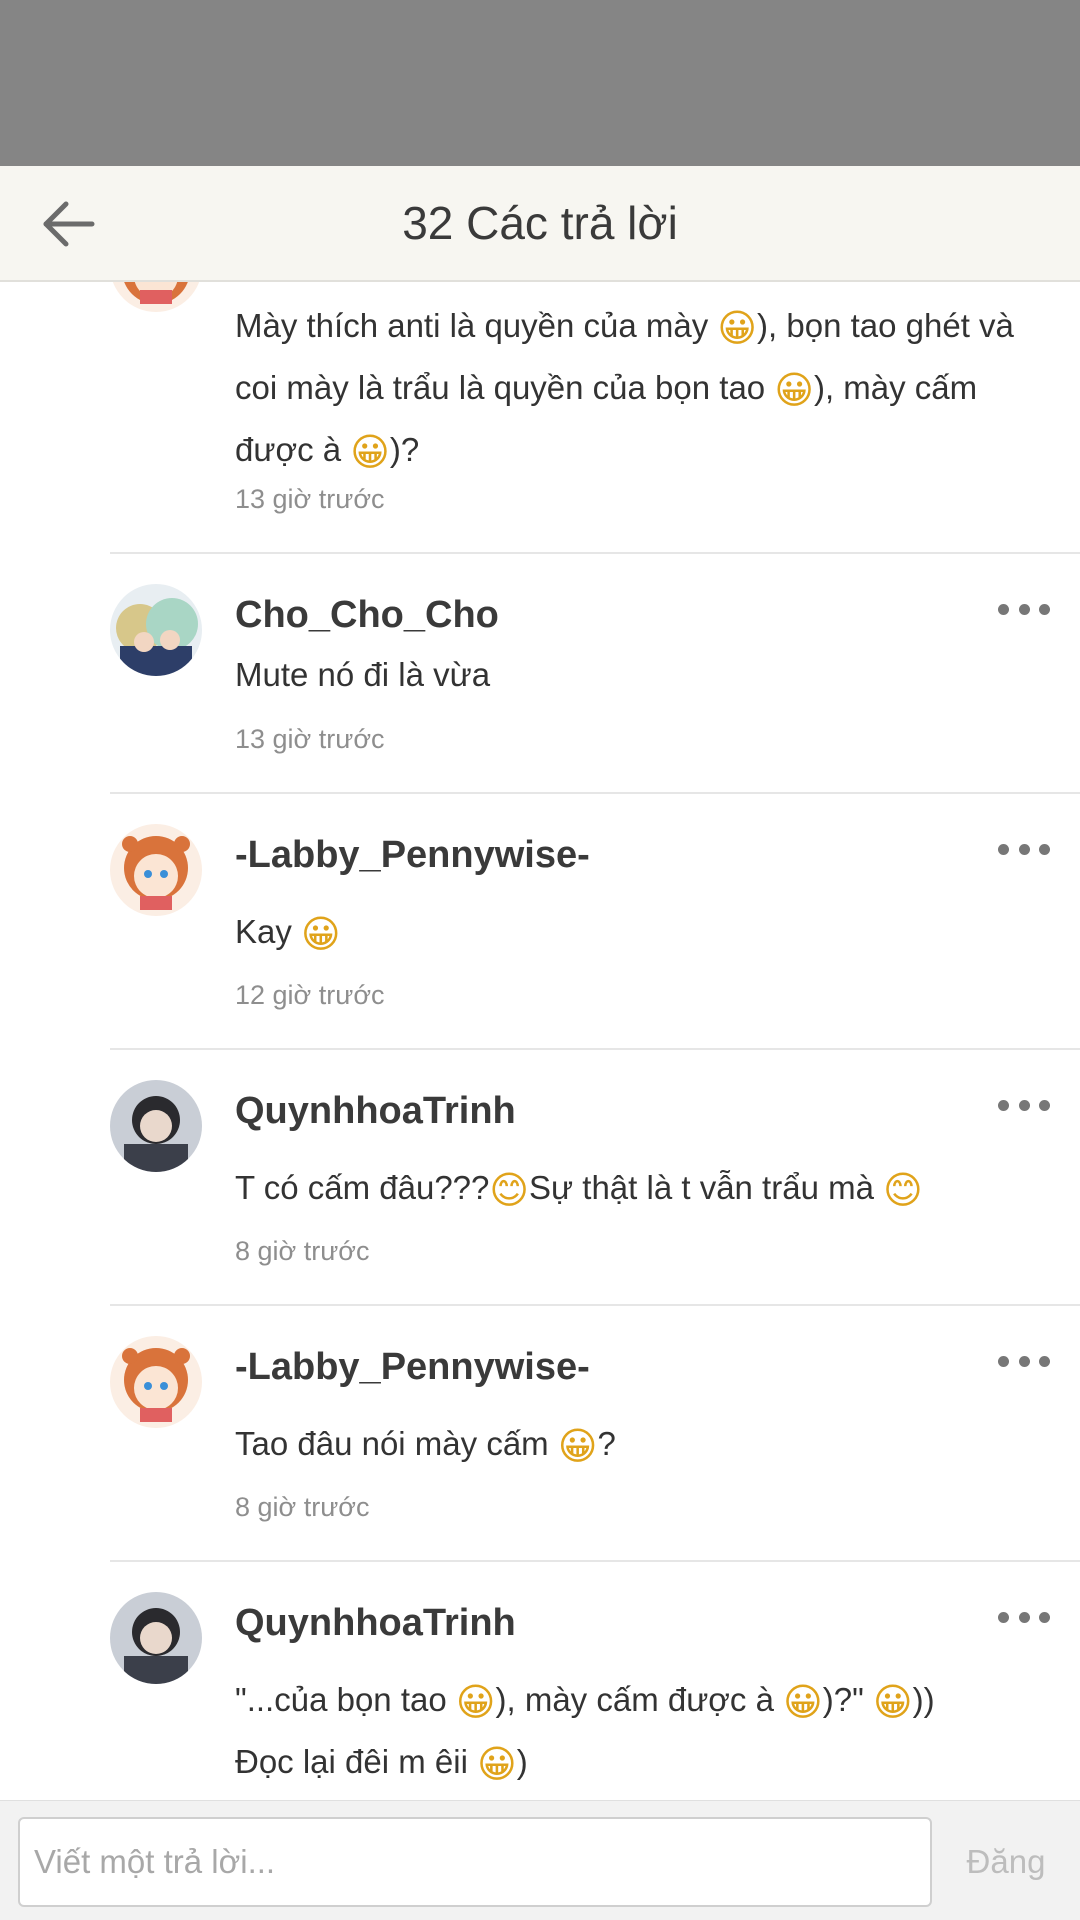 The height and width of the screenshot is (1920, 1080). I want to click on comment-text: Tao đâu nói mày cấm 😀?, so click(645, 1445).